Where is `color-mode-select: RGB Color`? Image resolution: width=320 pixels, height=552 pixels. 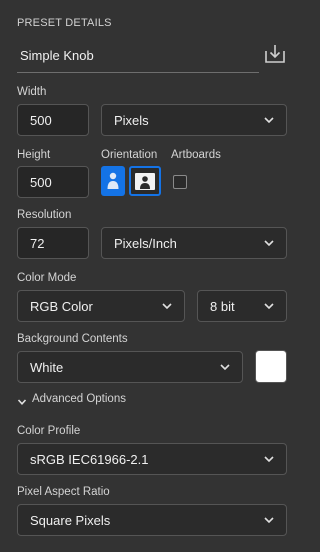
color-mode-select: RGB Color is located at coordinates (101, 306).